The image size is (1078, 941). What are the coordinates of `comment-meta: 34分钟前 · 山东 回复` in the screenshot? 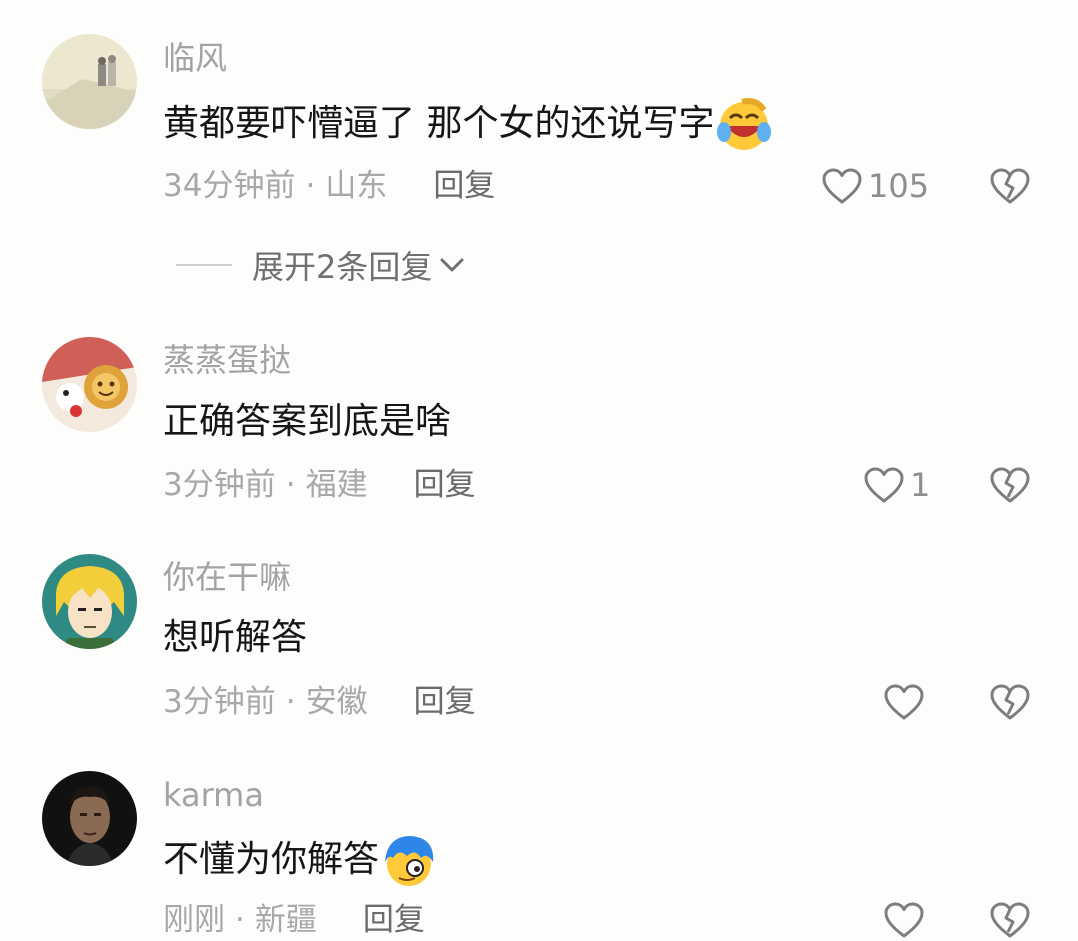 It's located at (329, 186).